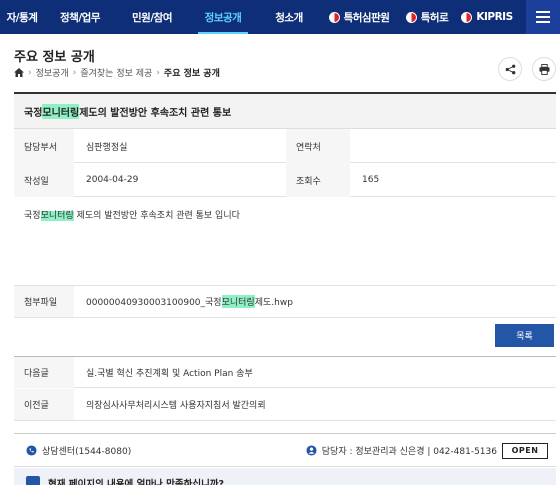 This screenshot has width=560, height=485. Describe the element at coordinates (170, 404) in the screenshot. I see `prev-post-link: 의장심사사무처리시스템 사용자지침서 발간의뢰` at that location.